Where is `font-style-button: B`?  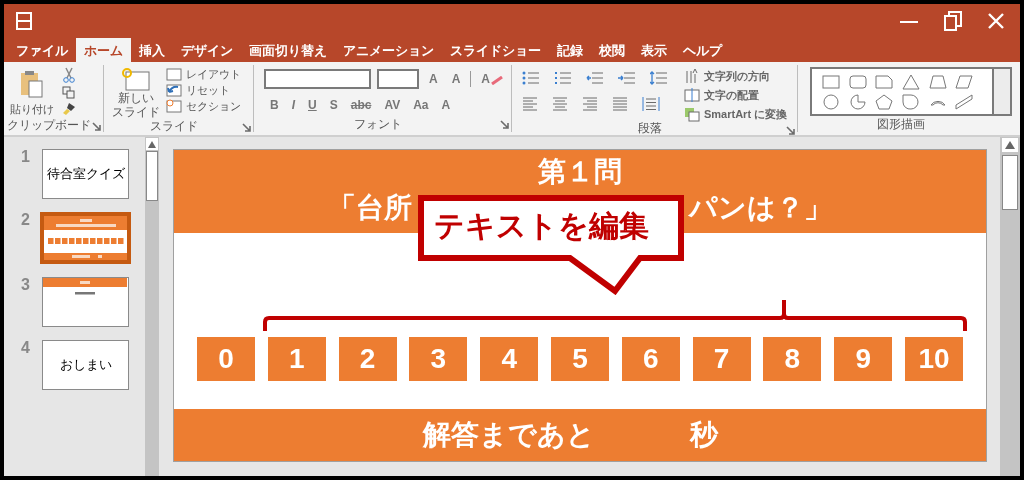
font-style-button: B is located at coordinates (274, 105).